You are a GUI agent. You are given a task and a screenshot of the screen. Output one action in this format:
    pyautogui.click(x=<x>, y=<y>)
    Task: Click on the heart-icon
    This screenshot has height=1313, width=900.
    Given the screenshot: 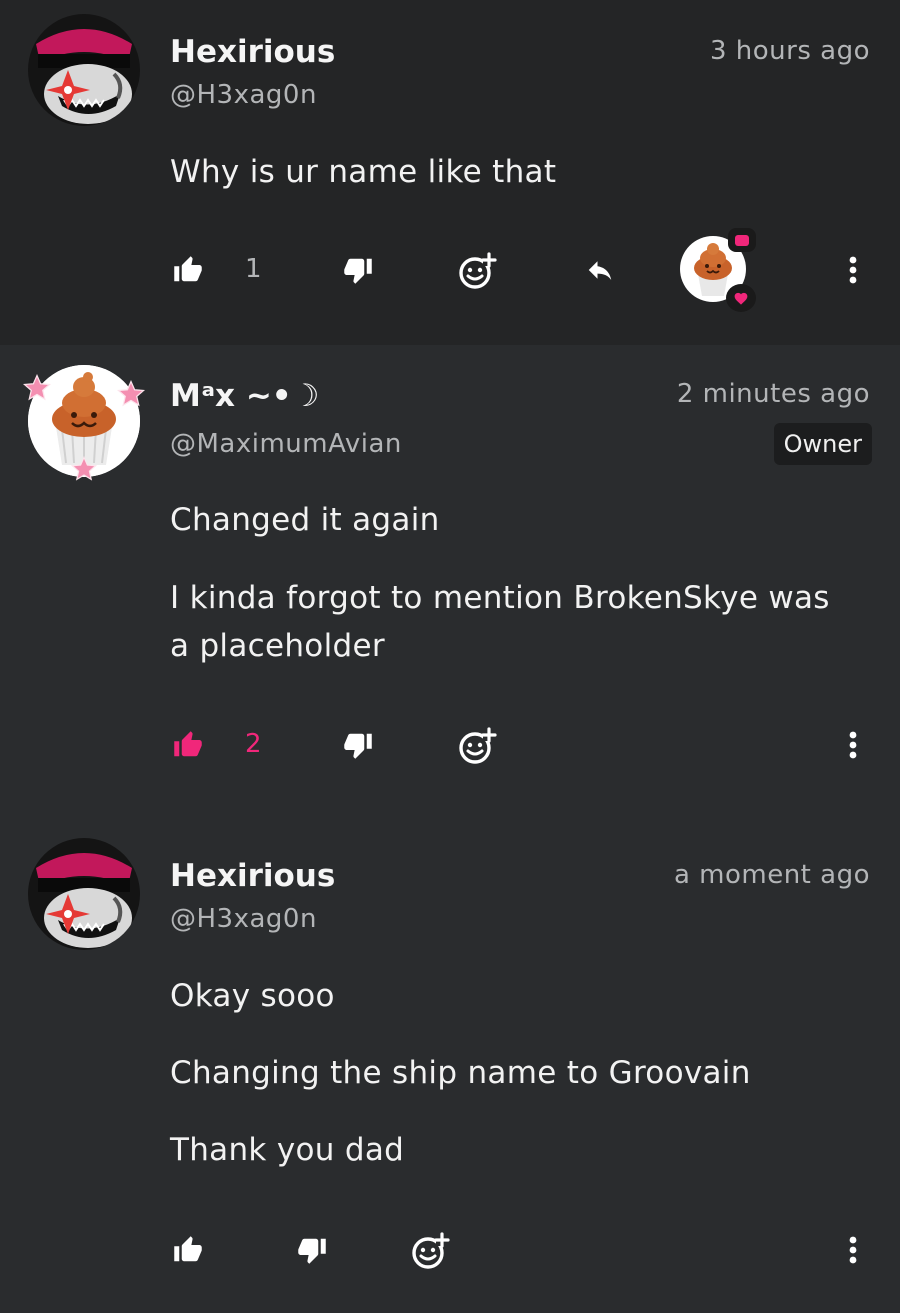 What is the action you would take?
    pyautogui.click(x=741, y=298)
    